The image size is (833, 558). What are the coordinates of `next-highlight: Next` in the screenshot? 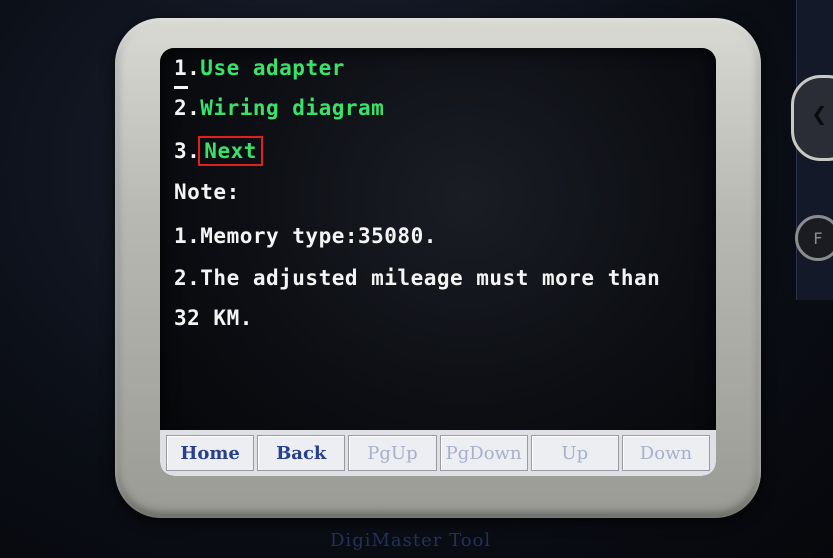 It's located at (230, 151).